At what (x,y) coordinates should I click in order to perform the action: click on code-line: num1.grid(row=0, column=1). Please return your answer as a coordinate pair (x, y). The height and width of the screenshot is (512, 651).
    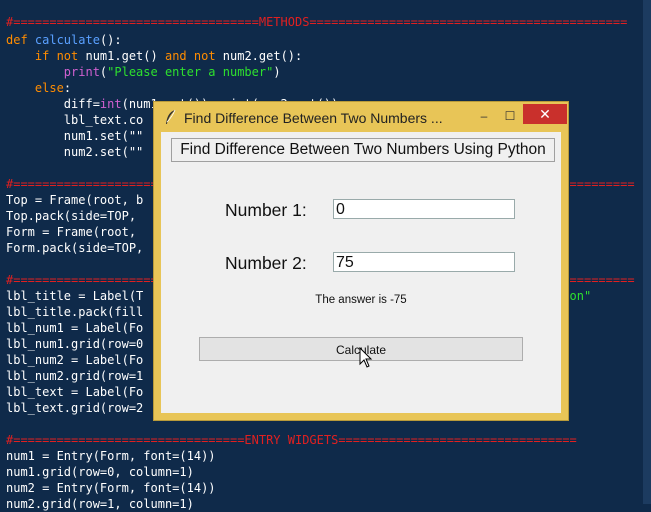
    Looking at the image, I should click on (100, 472).